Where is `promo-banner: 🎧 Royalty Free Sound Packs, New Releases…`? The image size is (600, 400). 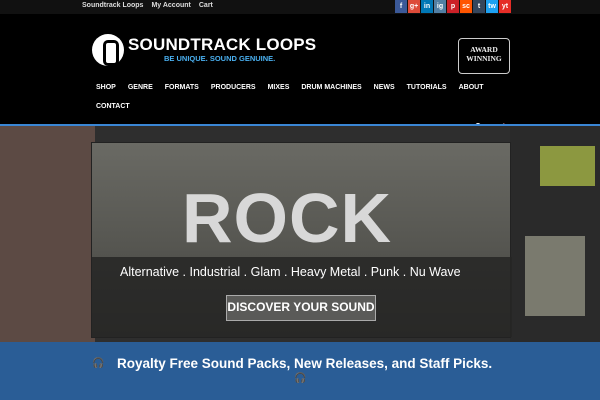 promo-banner: 🎧 Royalty Free Sound Packs, New Releases… is located at coordinates (300, 371).